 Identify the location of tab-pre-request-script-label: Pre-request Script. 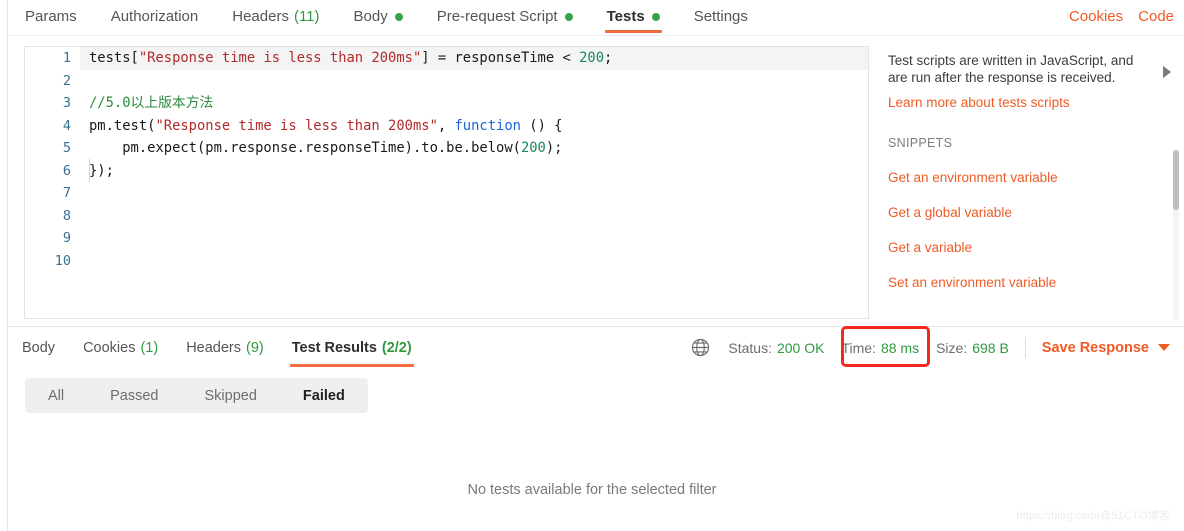
(497, 16).